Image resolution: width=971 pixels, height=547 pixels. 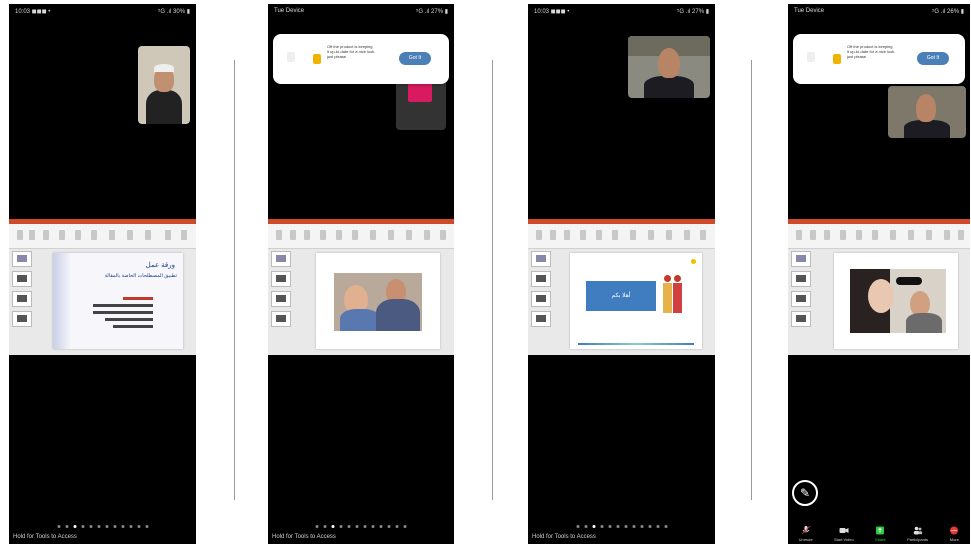 What do you see at coordinates (673, 297) in the screenshot?
I see `slide-figures` at bounding box center [673, 297].